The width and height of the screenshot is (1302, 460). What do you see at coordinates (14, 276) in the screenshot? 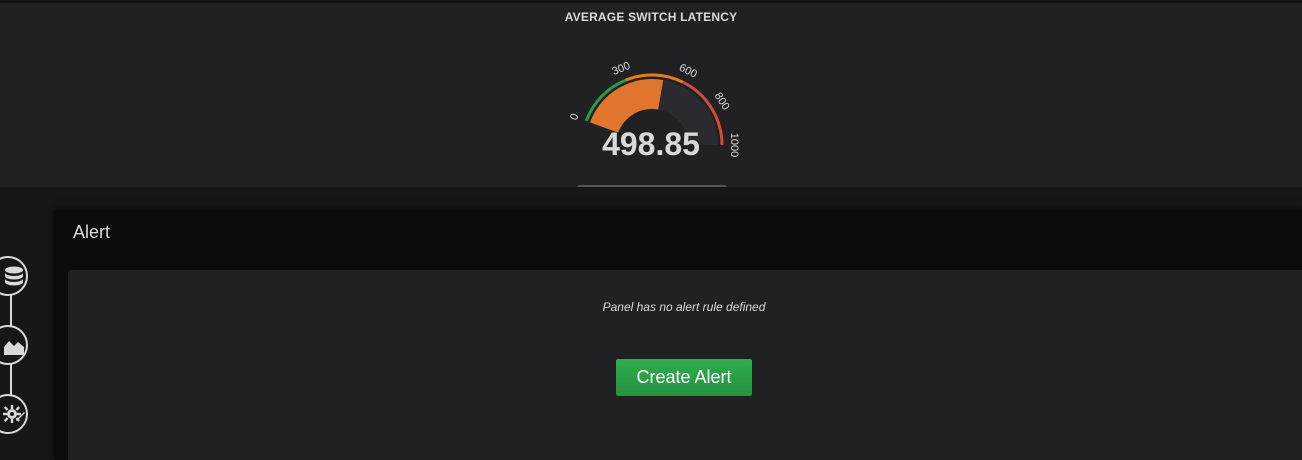
I see `database-icon` at bounding box center [14, 276].